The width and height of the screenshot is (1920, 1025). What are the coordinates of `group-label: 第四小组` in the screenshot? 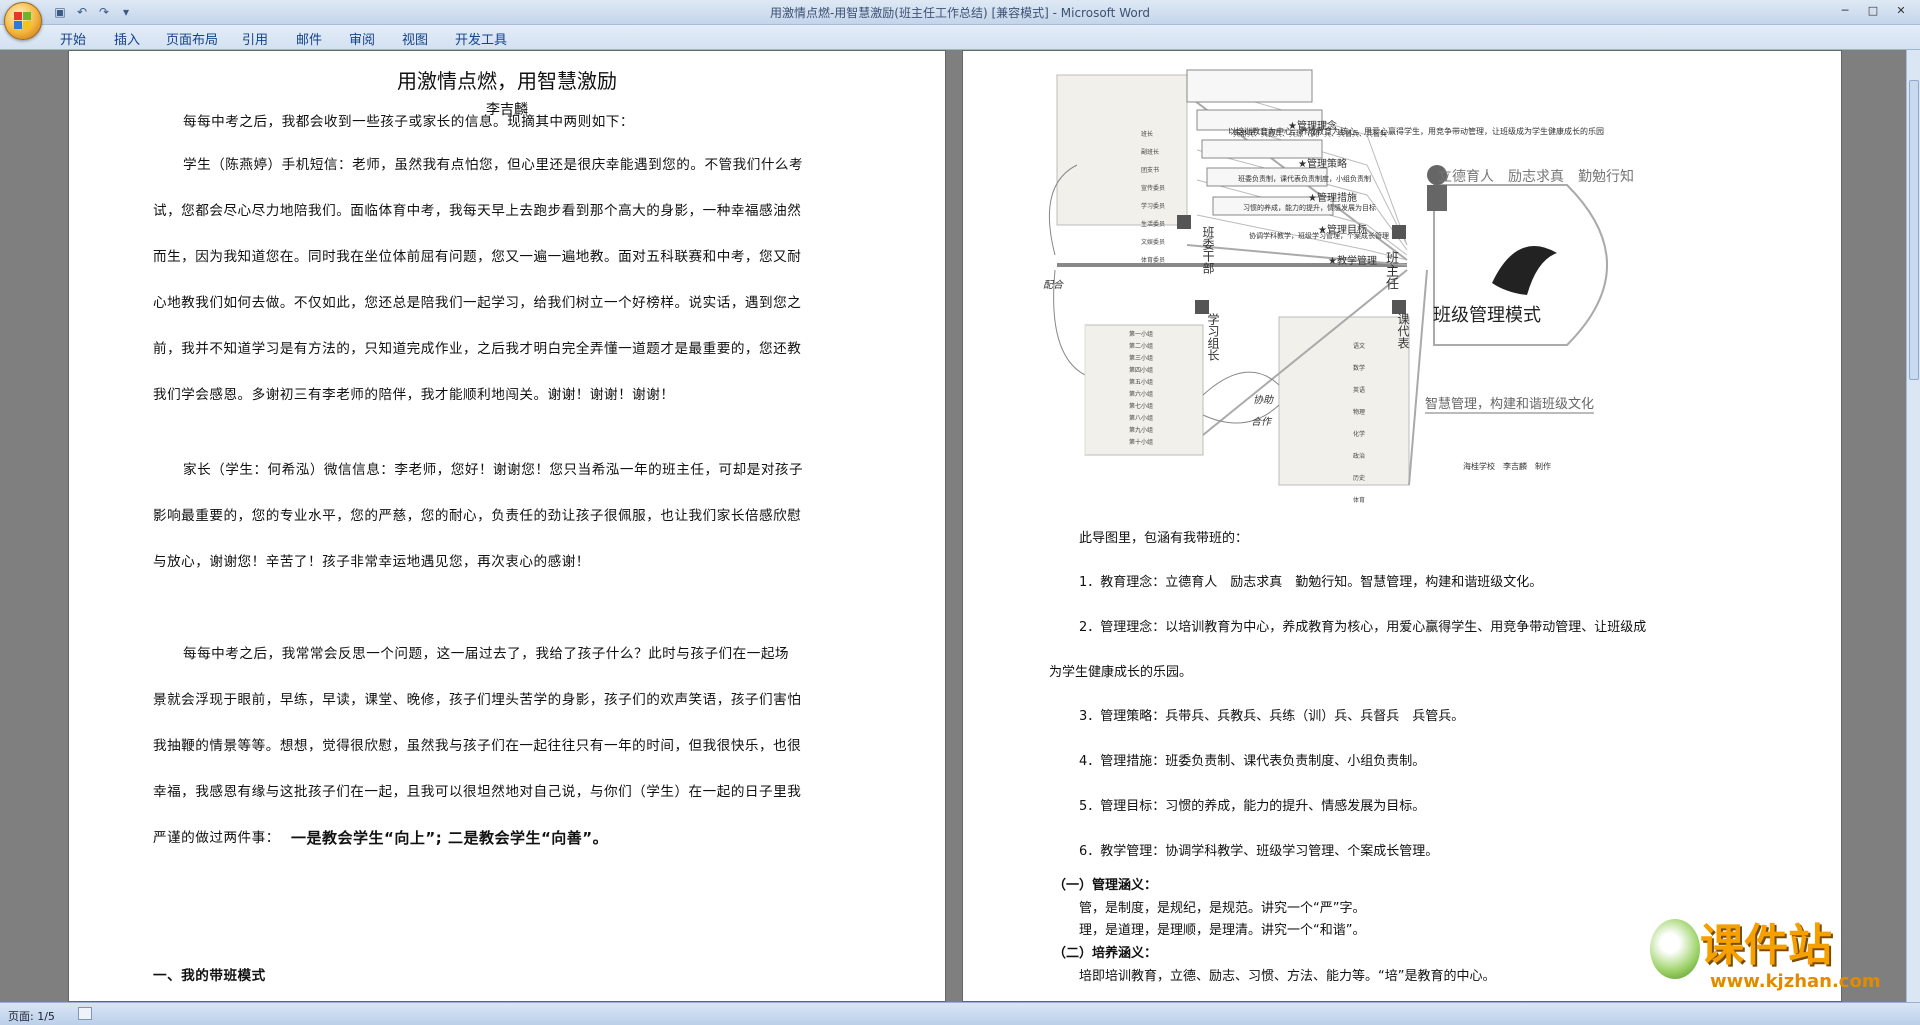 It's located at (1141, 370).